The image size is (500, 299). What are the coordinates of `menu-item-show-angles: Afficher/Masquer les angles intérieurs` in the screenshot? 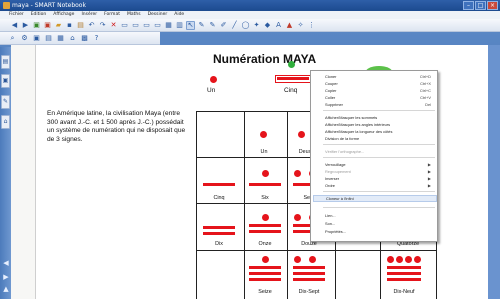 It's located at (380, 124).